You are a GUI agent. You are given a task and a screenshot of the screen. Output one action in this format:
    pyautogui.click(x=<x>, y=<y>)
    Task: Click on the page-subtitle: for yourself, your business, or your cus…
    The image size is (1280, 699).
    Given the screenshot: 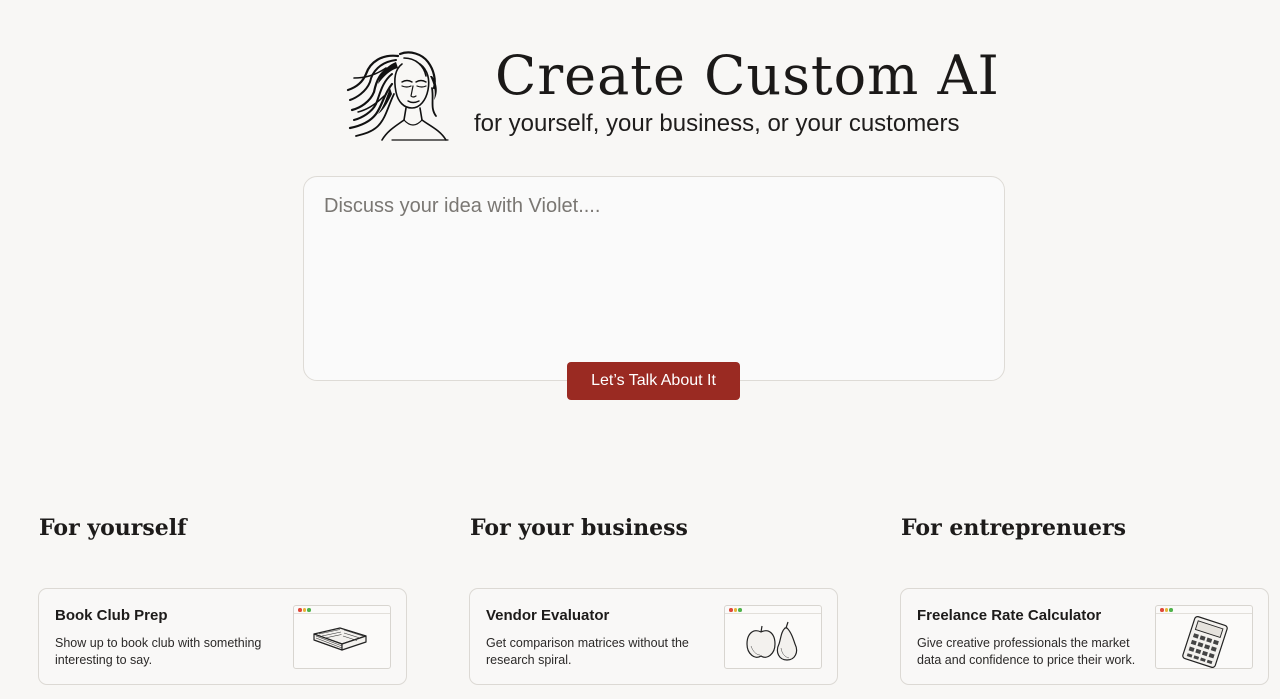 What is the action you would take?
    pyautogui.click(x=717, y=123)
    